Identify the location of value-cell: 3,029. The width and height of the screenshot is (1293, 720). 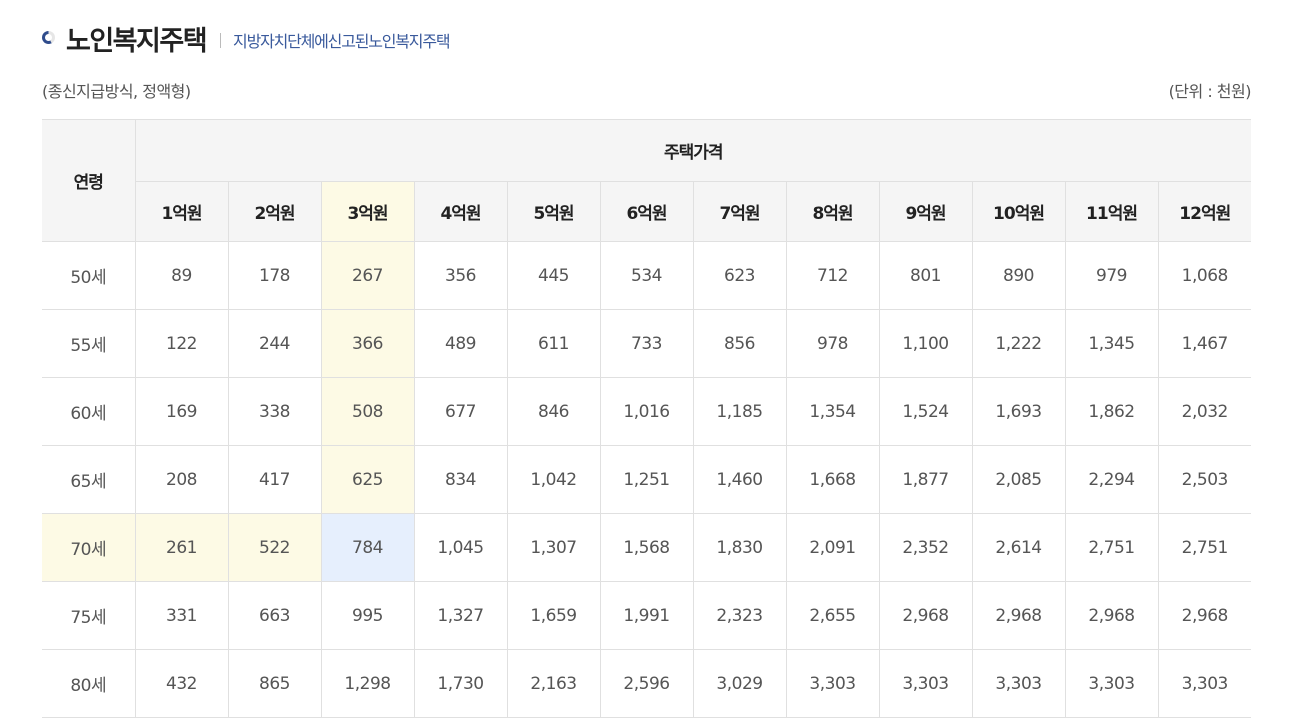
(739, 683).